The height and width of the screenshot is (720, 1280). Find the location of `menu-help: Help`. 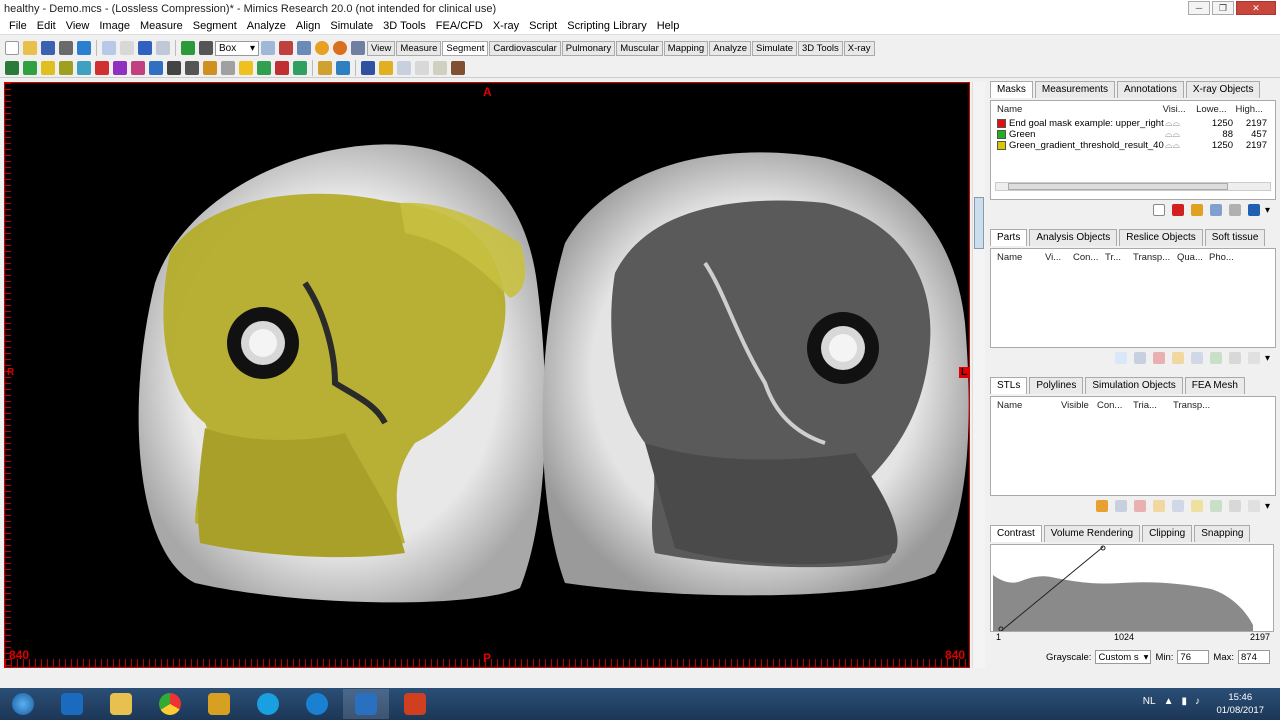

menu-help: Help is located at coordinates (668, 26).